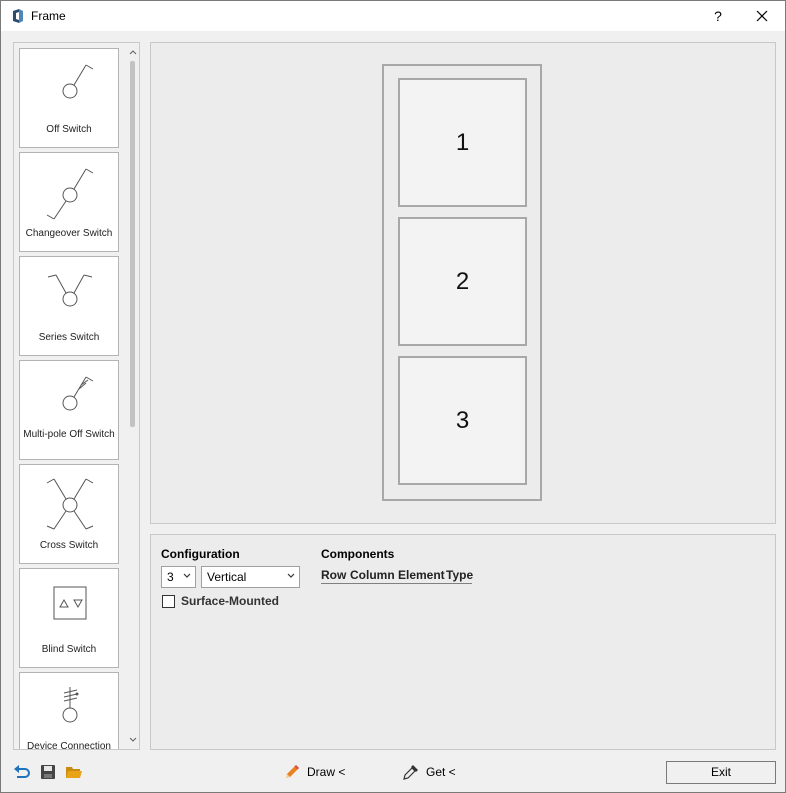  What do you see at coordinates (292, 771) in the screenshot?
I see `pencil-icon` at bounding box center [292, 771].